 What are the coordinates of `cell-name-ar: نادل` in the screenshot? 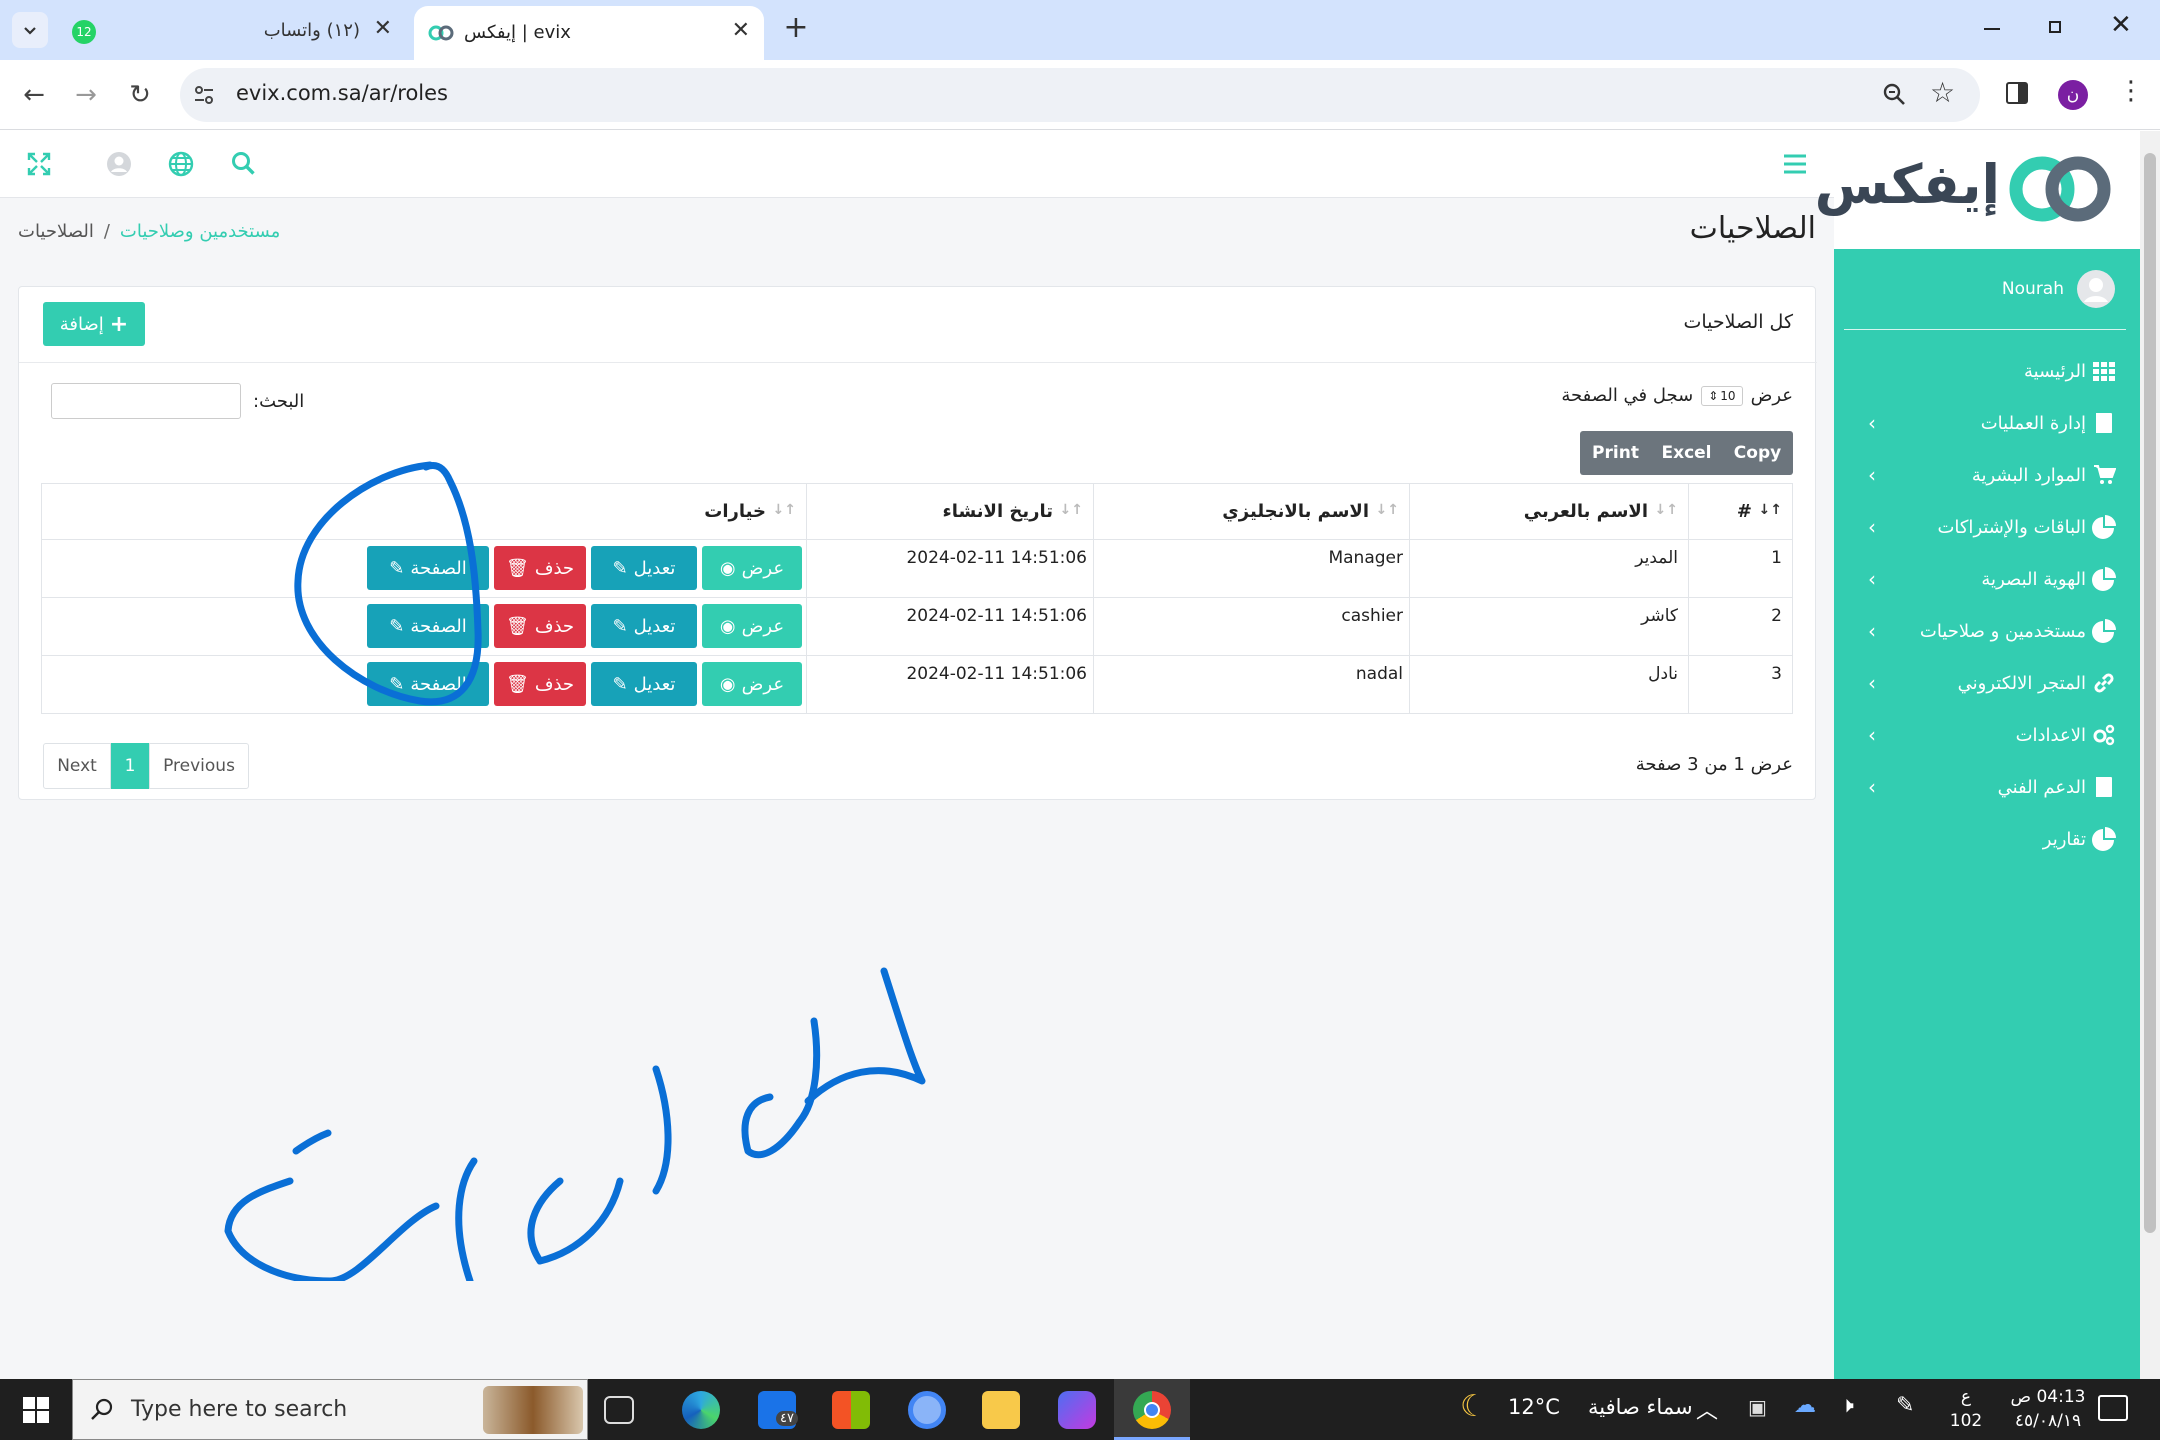 It's located at (1549, 684).